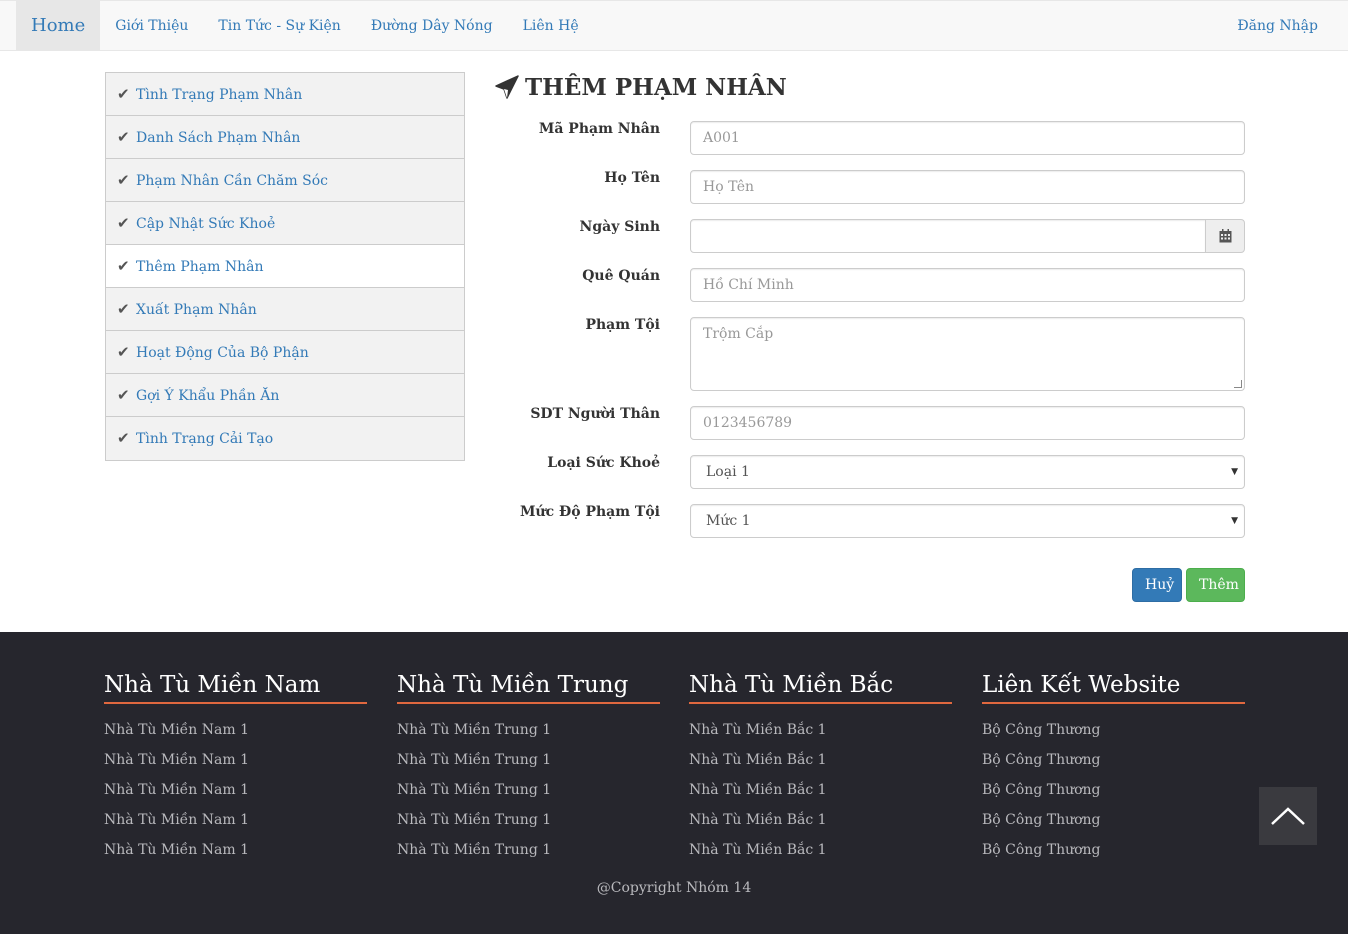 The image size is (1348, 934). I want to click on ngay-sinh-label: Ngày Sinh, so click(619, 227).